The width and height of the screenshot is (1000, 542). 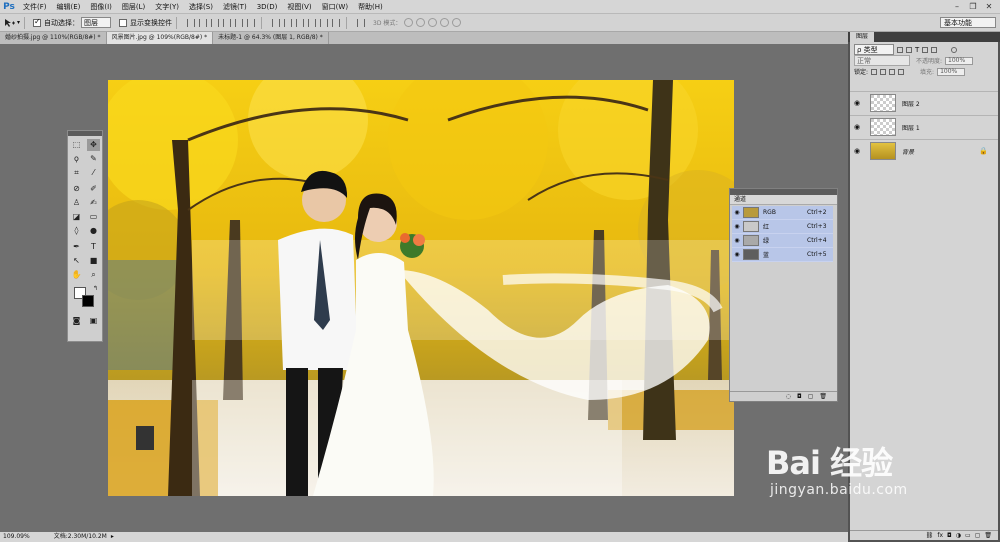 What do you see at coordinates (874, 71) in the screenshot?
I see `lock-transparent-icon` at bounding box center [874, 71].